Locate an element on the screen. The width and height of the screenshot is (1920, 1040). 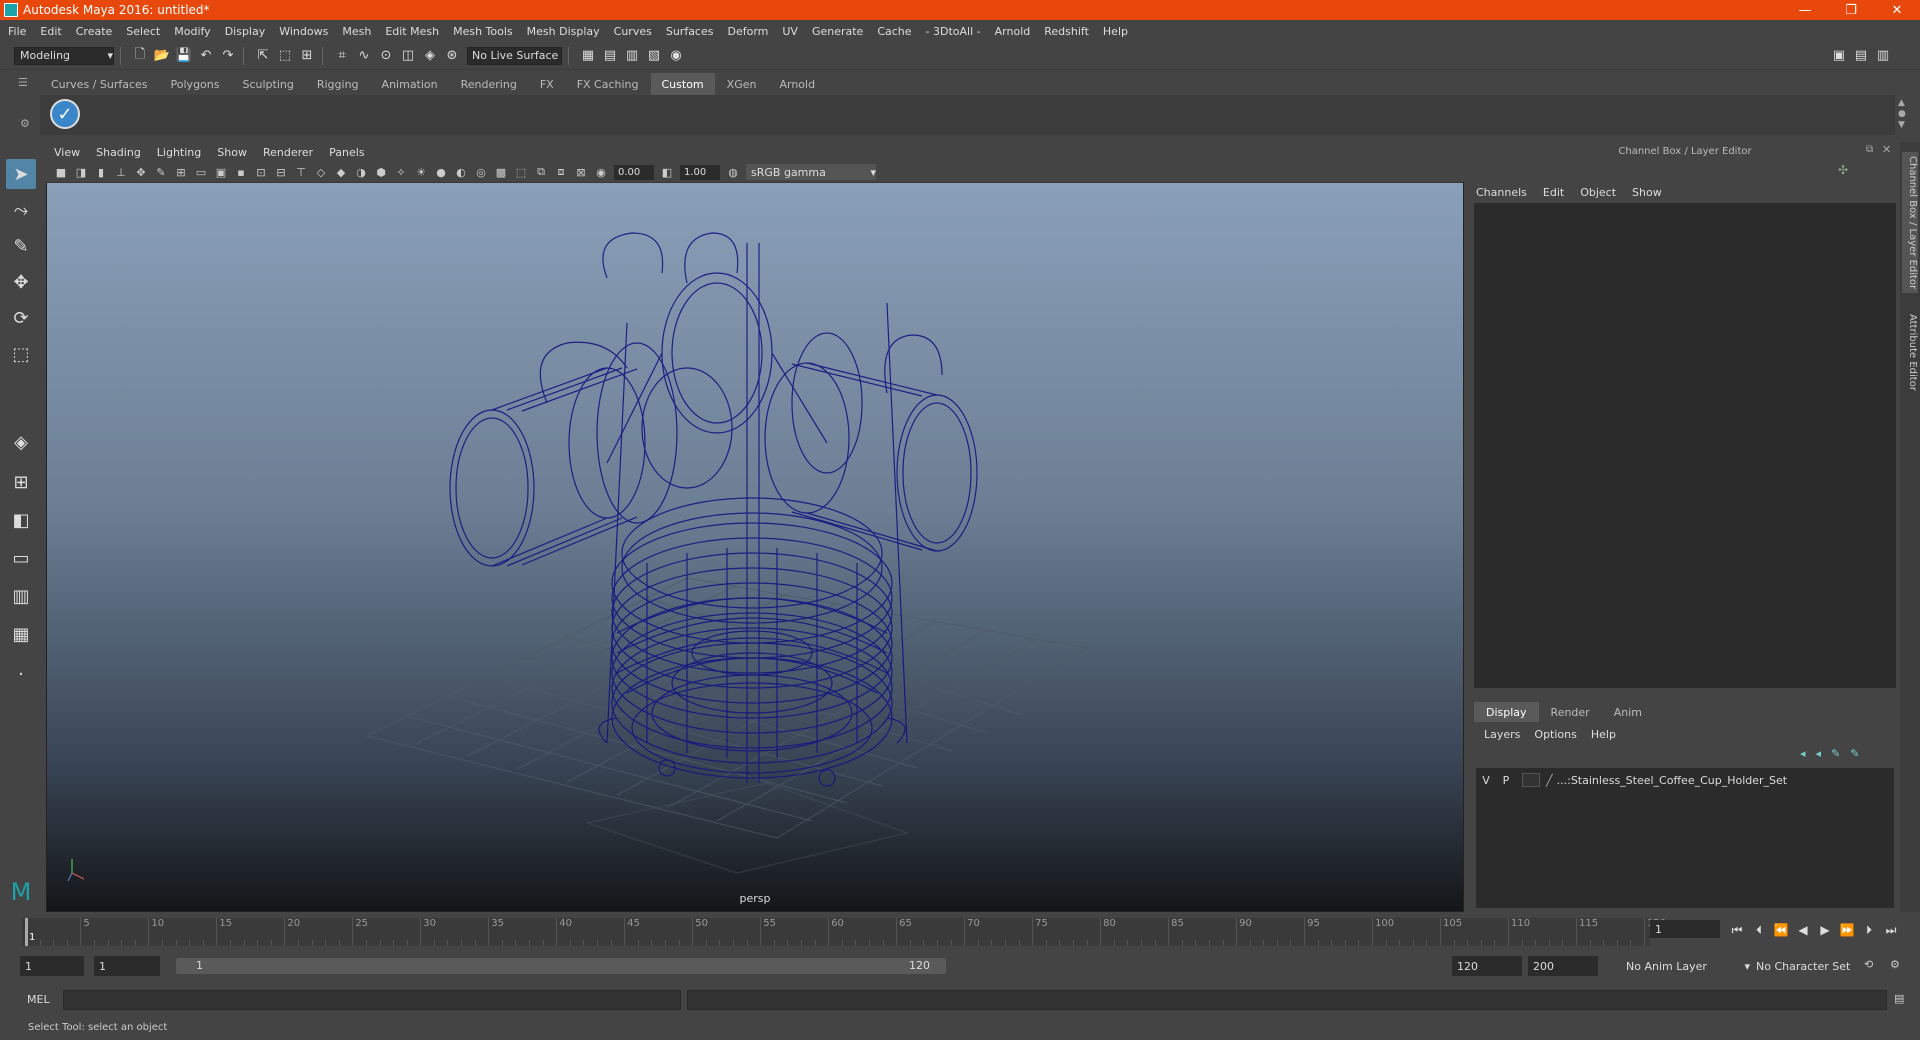
shelf-tab-polygons: Polygons is located at coordinates (195, 84).